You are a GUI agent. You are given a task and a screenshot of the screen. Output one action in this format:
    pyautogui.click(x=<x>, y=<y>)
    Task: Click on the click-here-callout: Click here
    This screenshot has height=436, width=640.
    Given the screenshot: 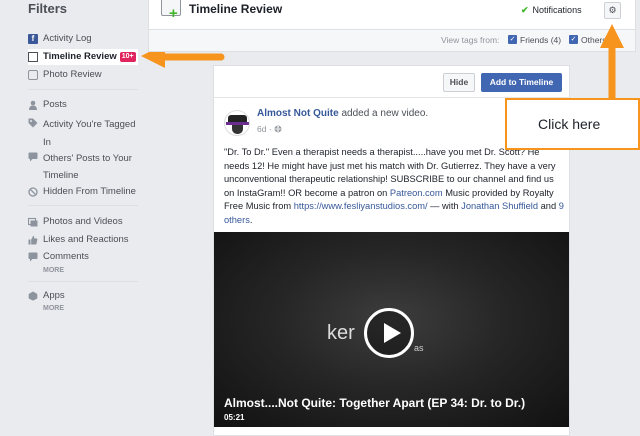 What is the action you would take?
    pyautogui.click(x=572, y=124)
    